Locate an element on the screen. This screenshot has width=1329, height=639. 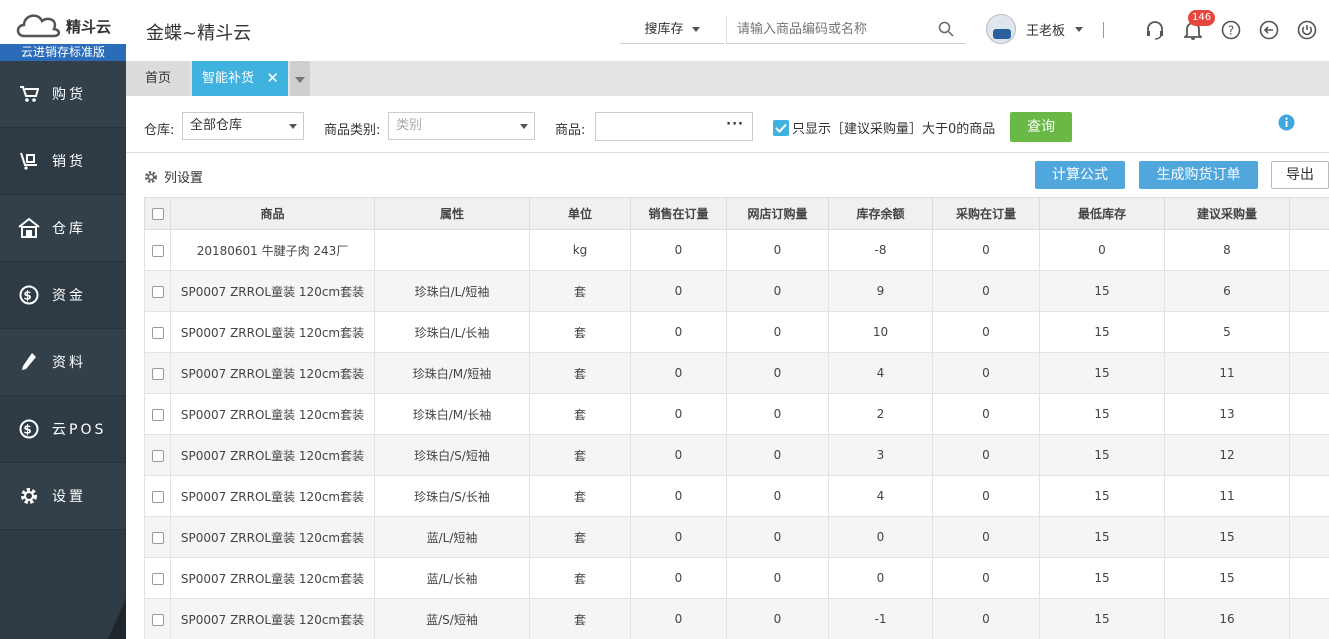
table-row: 20180601 牛腱子肉 243厂 kg 0 0 -8 0 0 8 is located at coordinates (736, 250).